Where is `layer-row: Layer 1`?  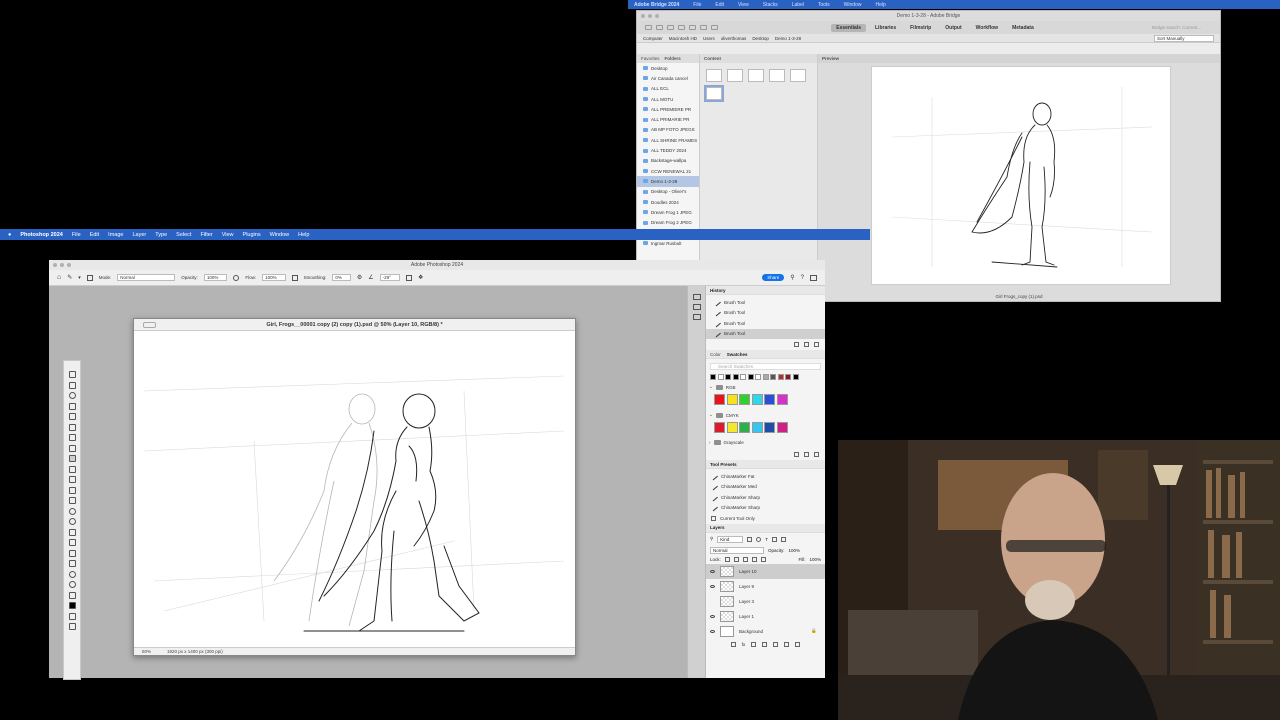
layer-row: Layer 1 is located at coordinates (765, 616).